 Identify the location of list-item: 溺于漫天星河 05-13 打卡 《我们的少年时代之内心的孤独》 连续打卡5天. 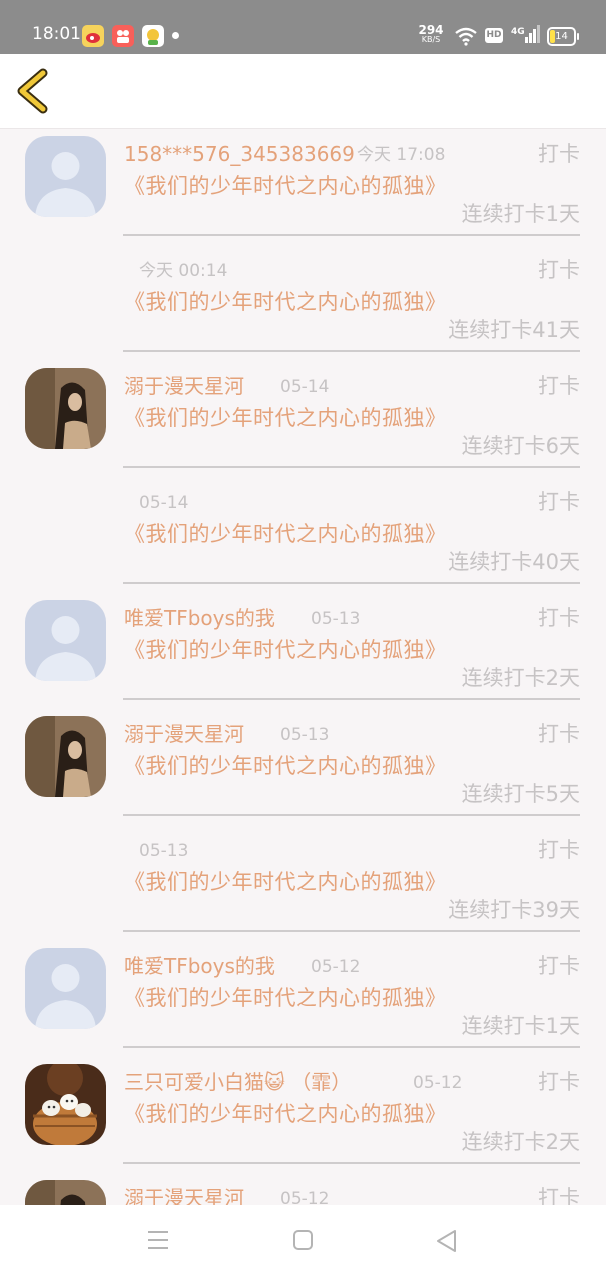
(303, 766).